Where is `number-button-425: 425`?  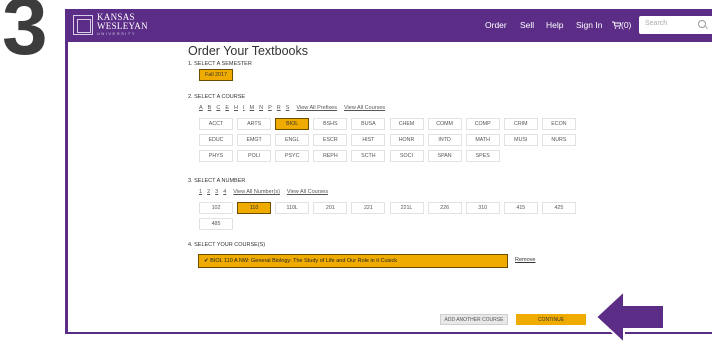 number-button-425: 425 is located at coordinates (558, 208).